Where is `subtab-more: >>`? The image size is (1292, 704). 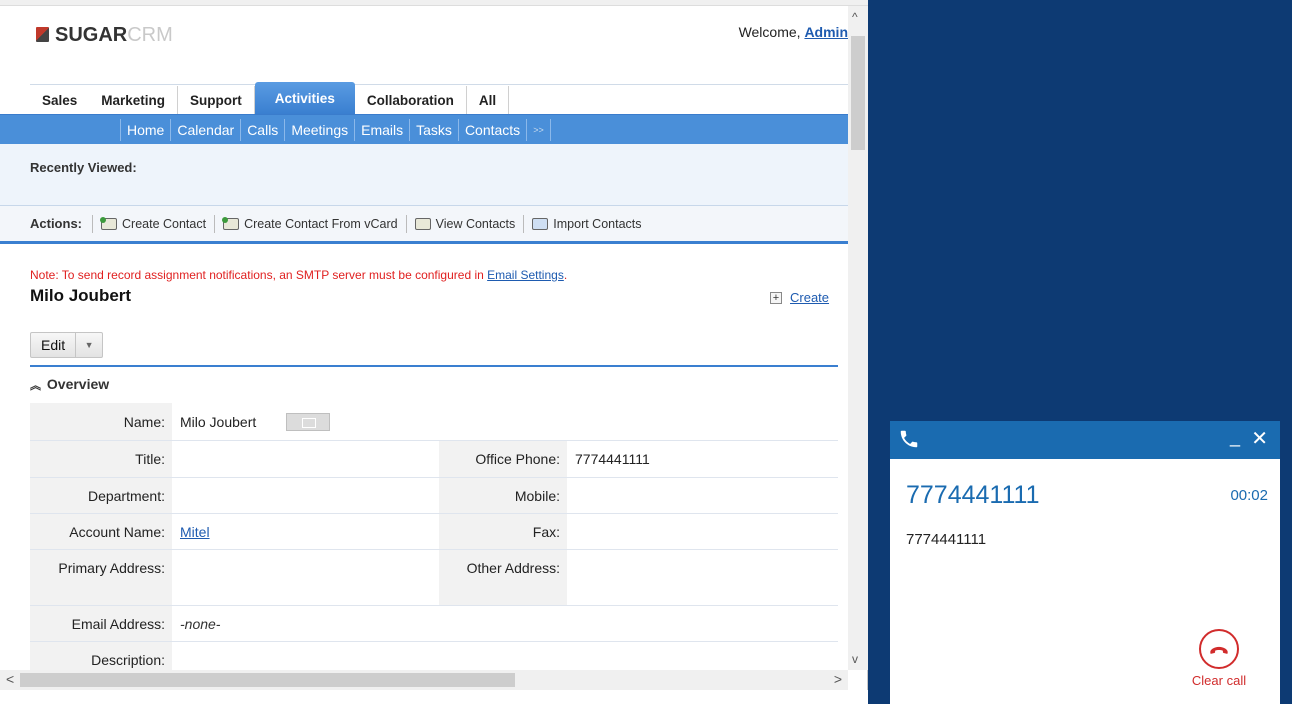 subtab-more: >> is located at coordinates (538, 129).